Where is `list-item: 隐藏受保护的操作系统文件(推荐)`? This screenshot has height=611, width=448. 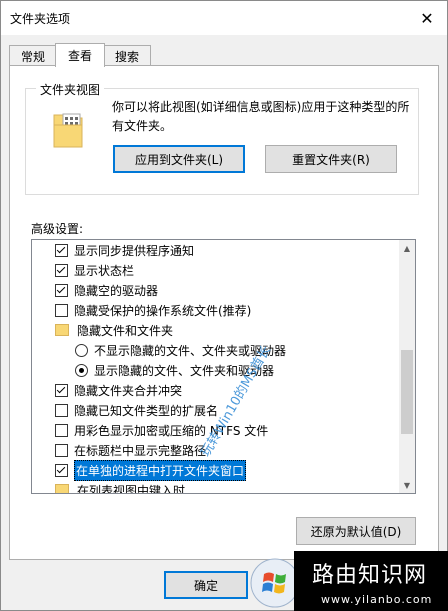 list-item: 隐藏受保护的操作系统文件(推荐) is located at coordinates (235, 310).